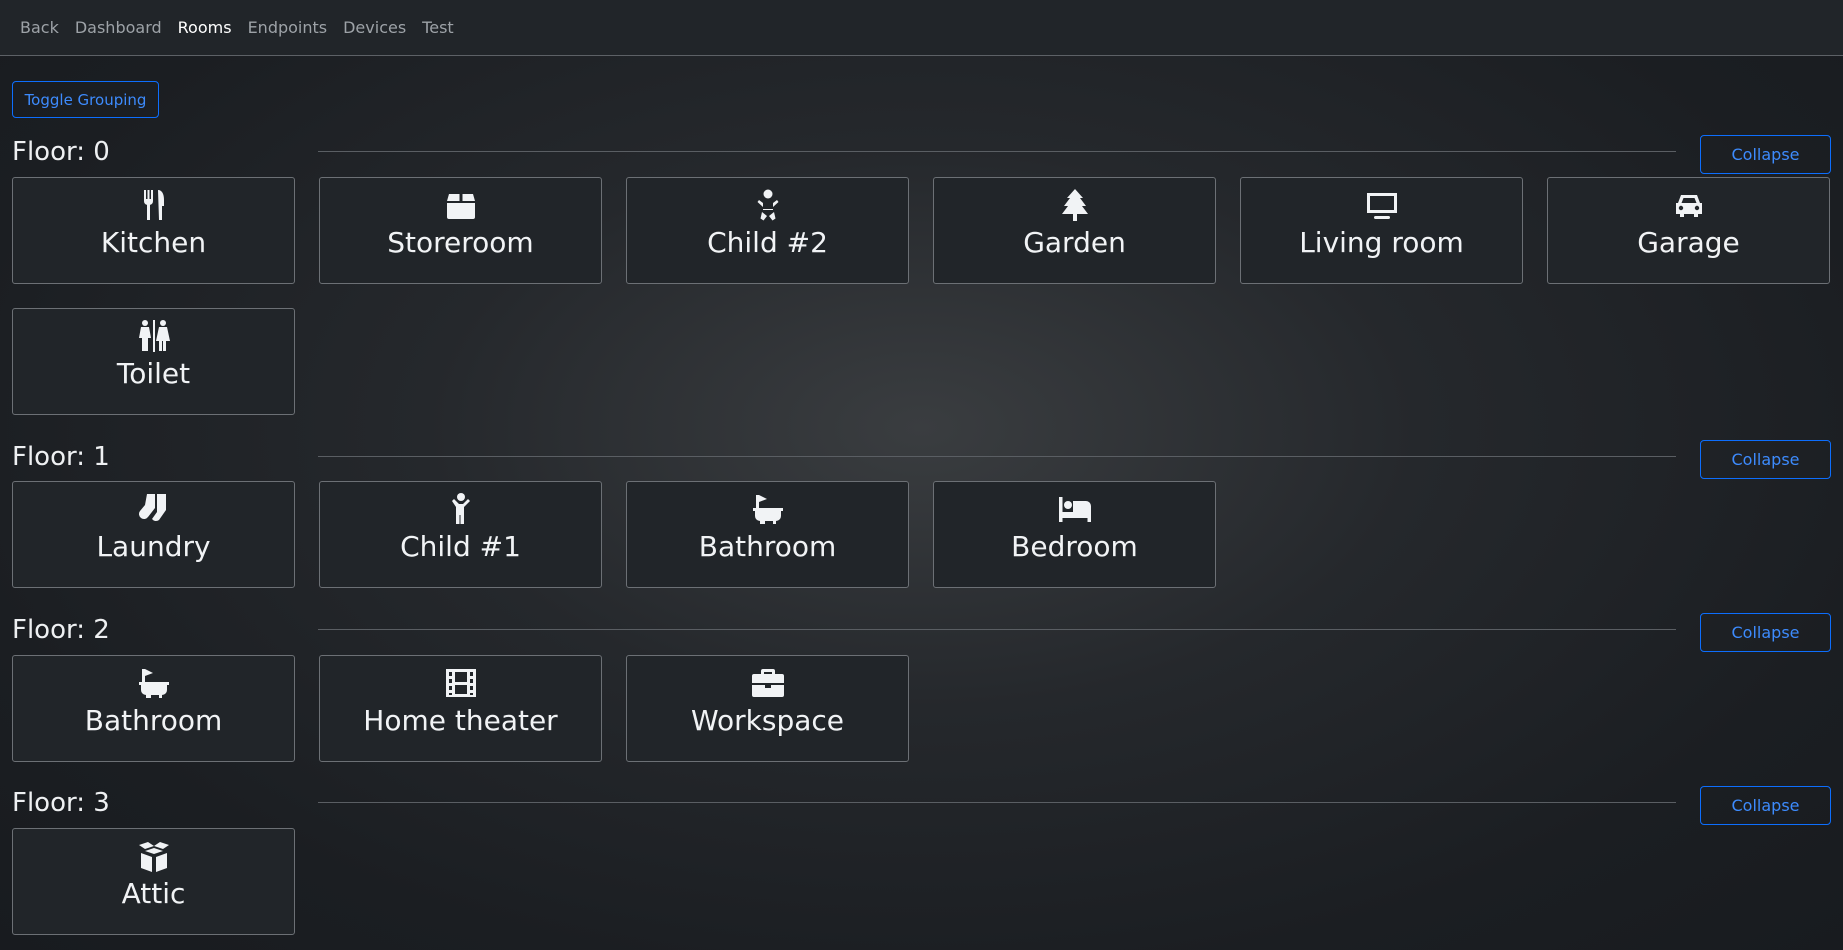  I want to click on room-card-child-2: Child #2, so click(767, 230).